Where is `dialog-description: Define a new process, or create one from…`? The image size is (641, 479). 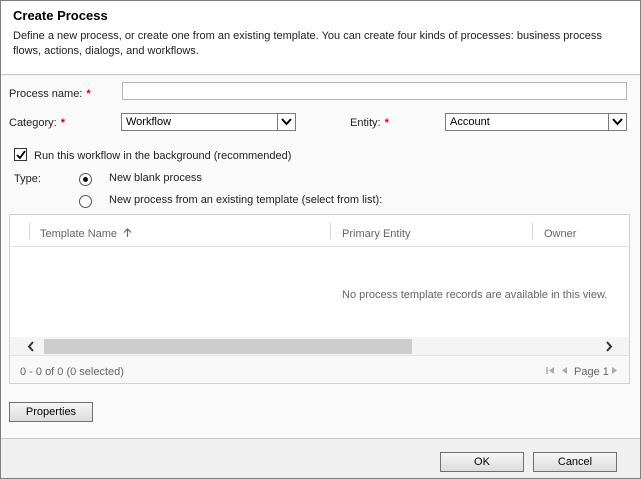
dialog-description: Define a new process, or create one from… is located at coordinates (307, 43).